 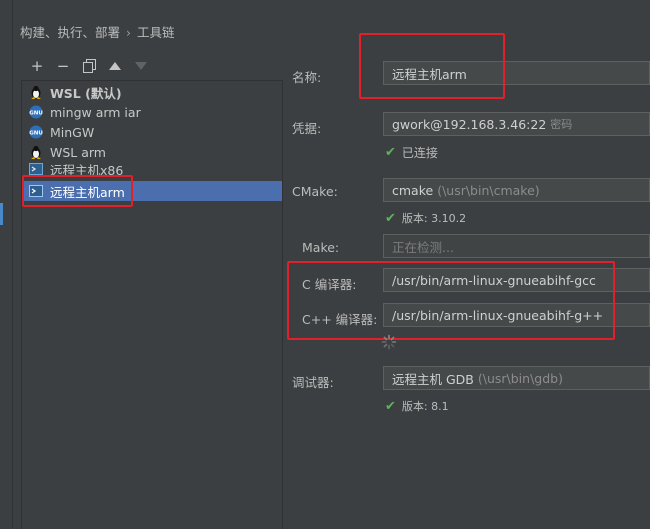 What do you see at coordinates (95, 112) in the screenshot?
I see `list-item-label: mingw arm iar` at bounding box center [95, 112].